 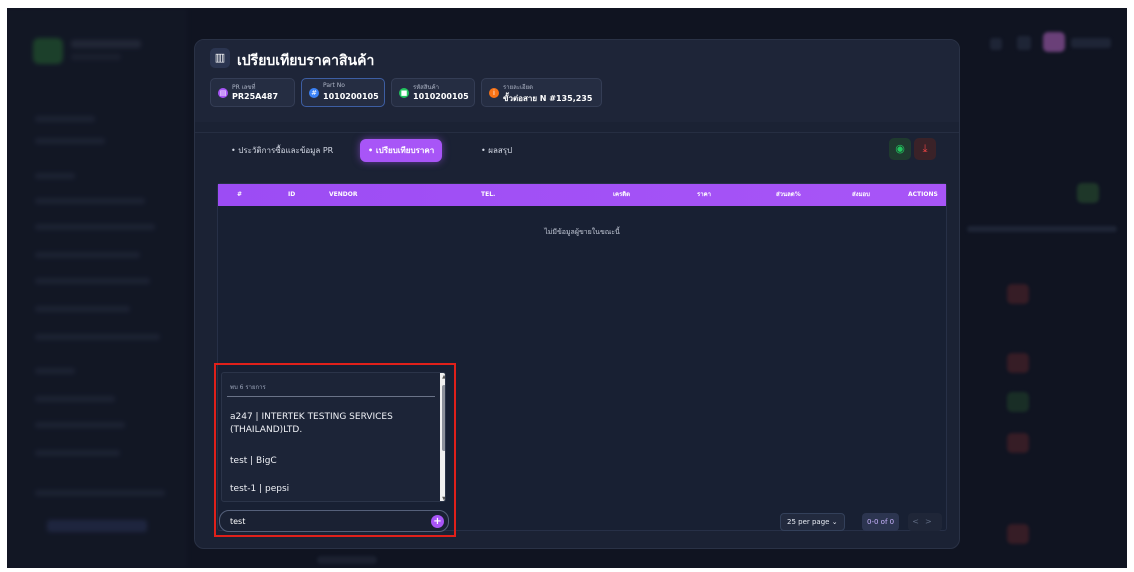 I want to click on col-credit: เครดิต, so click(x=621, y=195).